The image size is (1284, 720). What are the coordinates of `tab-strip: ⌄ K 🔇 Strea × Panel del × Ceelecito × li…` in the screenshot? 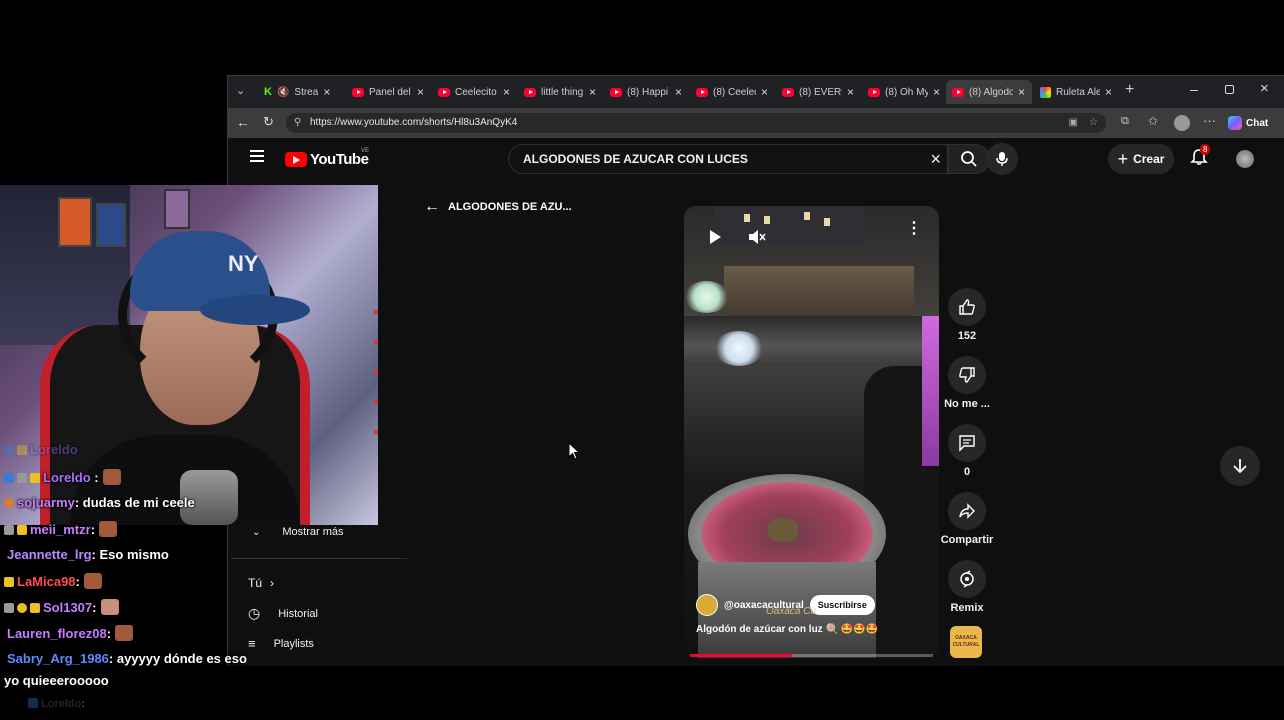 It's located at (756, 92).